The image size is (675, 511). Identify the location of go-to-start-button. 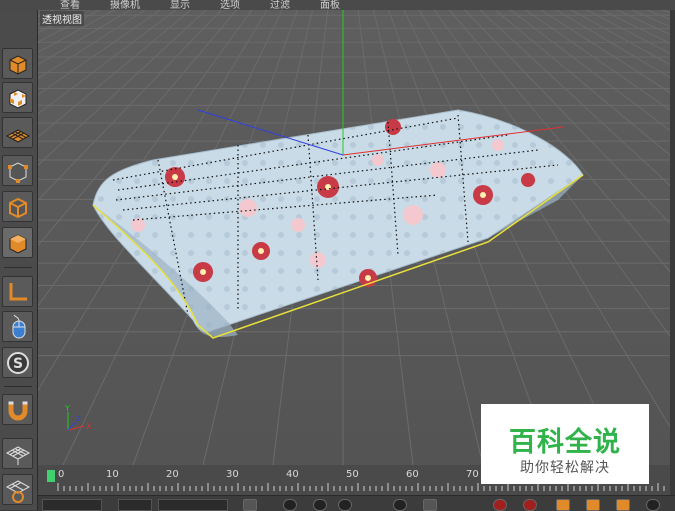
(250, 505).